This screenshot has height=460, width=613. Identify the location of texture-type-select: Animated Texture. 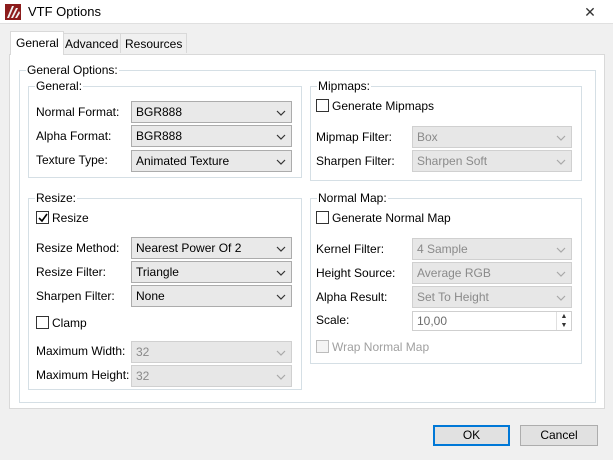
(211, 161).